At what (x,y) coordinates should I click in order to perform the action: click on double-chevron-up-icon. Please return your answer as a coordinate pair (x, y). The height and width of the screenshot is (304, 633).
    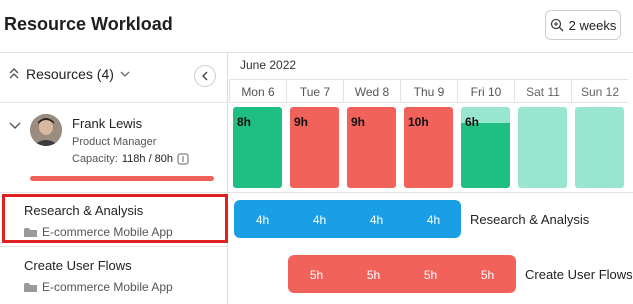
    Looking at the image, I should click on (14, 73).